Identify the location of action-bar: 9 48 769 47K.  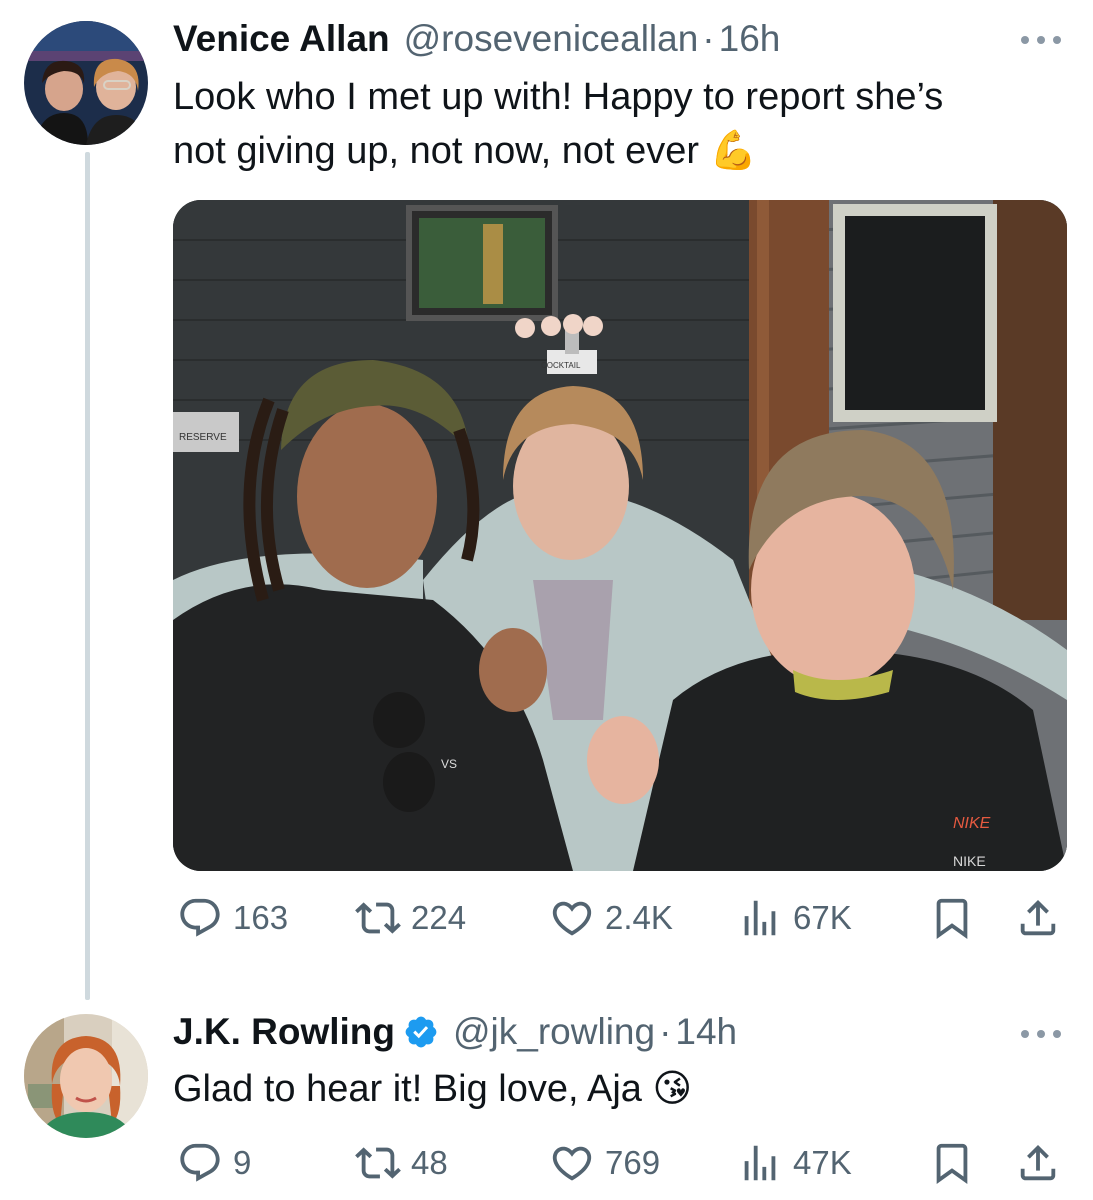
(618, 1165).